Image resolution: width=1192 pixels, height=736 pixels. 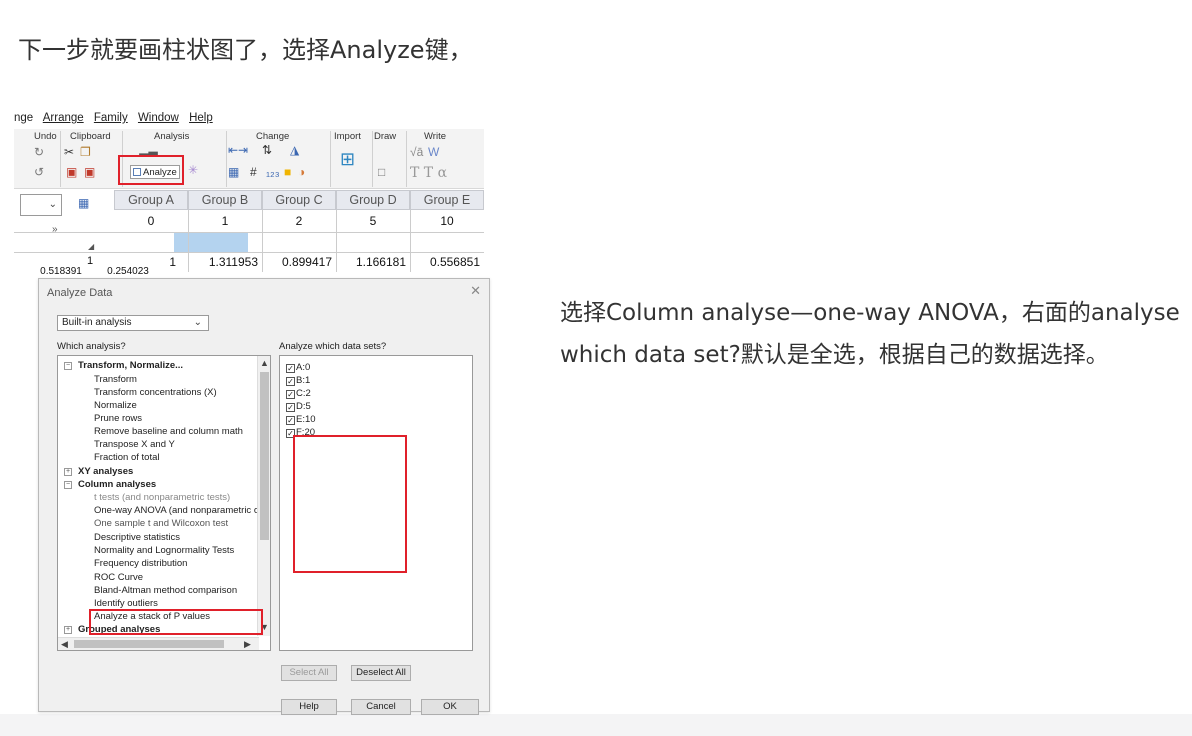 I want to click on cancel-button: Cancel, so click(x=381, y=707).